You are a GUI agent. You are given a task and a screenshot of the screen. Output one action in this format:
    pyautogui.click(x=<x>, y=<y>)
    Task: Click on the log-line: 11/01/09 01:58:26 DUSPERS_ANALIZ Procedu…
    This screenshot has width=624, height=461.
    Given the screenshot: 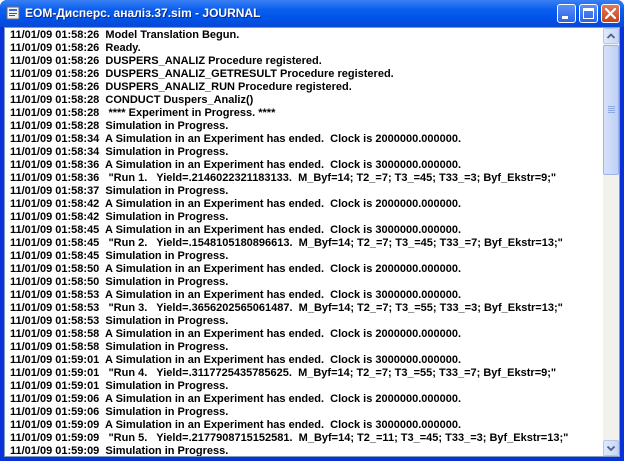 What is the action you would take?
    pyautogui.click(x=166, y=61)
    